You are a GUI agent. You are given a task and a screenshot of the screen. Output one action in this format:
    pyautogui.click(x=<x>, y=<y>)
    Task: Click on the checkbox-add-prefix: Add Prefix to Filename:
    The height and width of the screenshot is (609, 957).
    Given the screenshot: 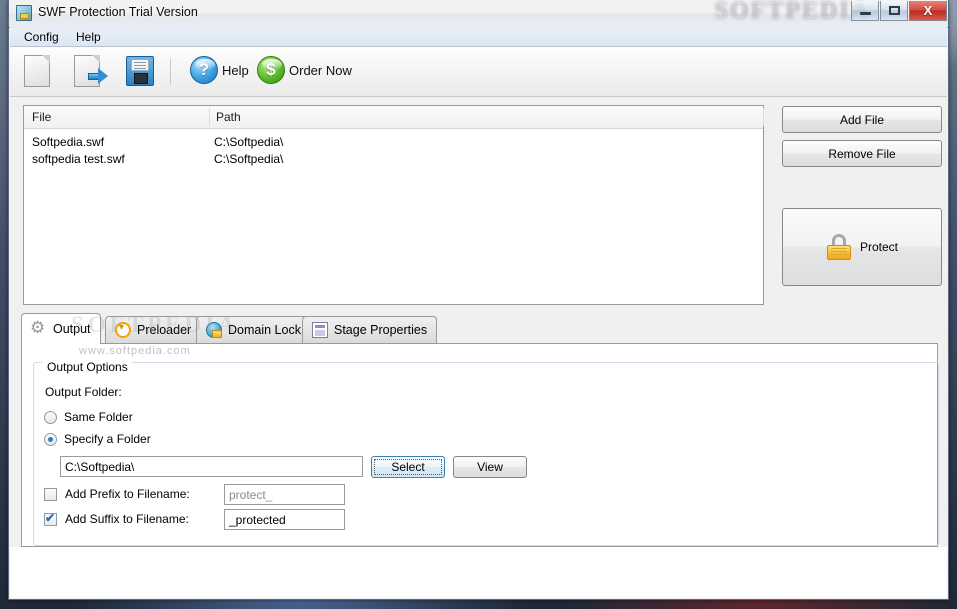 What is the action you would take?
    pyautogui.click(x=117, y=494)
    